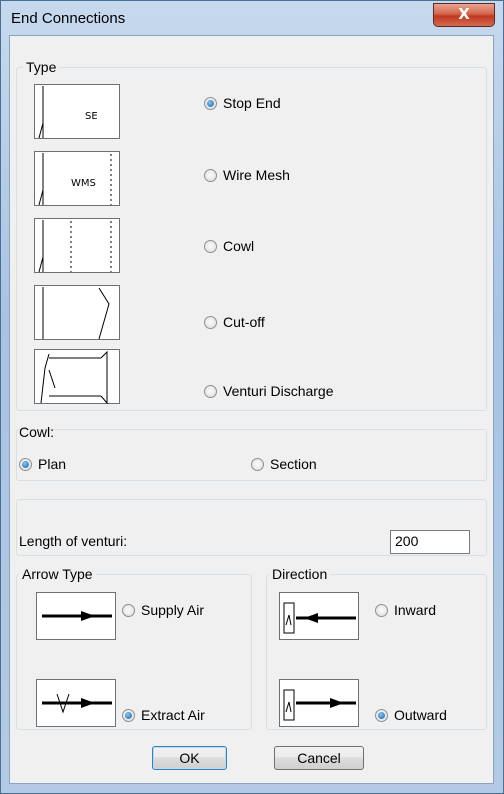 This screenshot has width=504, height=794. I want to click on radio-venturi-discharge: Venturi Discharge, so click(269, 391).